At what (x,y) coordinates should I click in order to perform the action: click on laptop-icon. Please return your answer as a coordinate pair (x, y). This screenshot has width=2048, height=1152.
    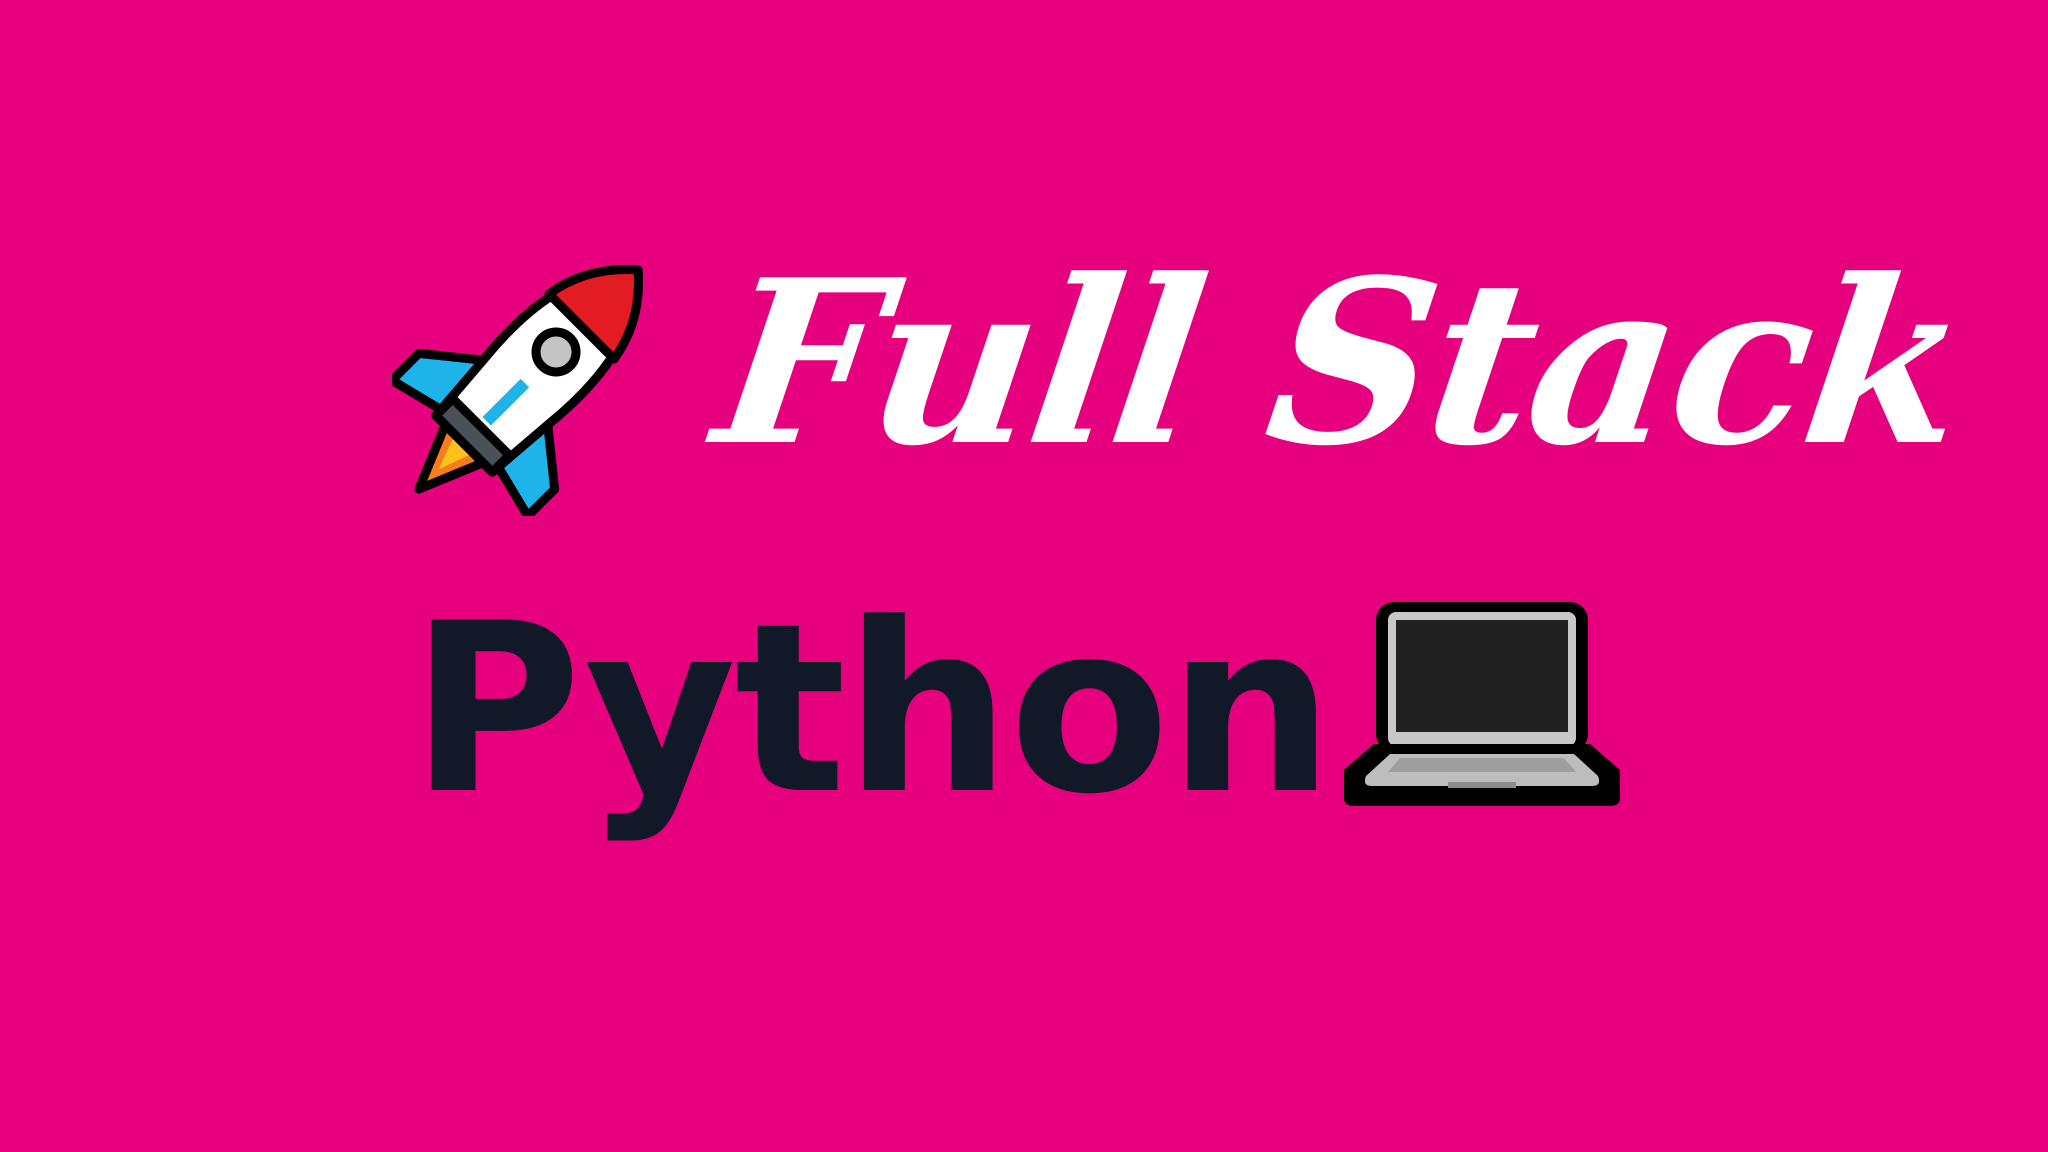
    Looking at the image, I should click on (1482, 704).